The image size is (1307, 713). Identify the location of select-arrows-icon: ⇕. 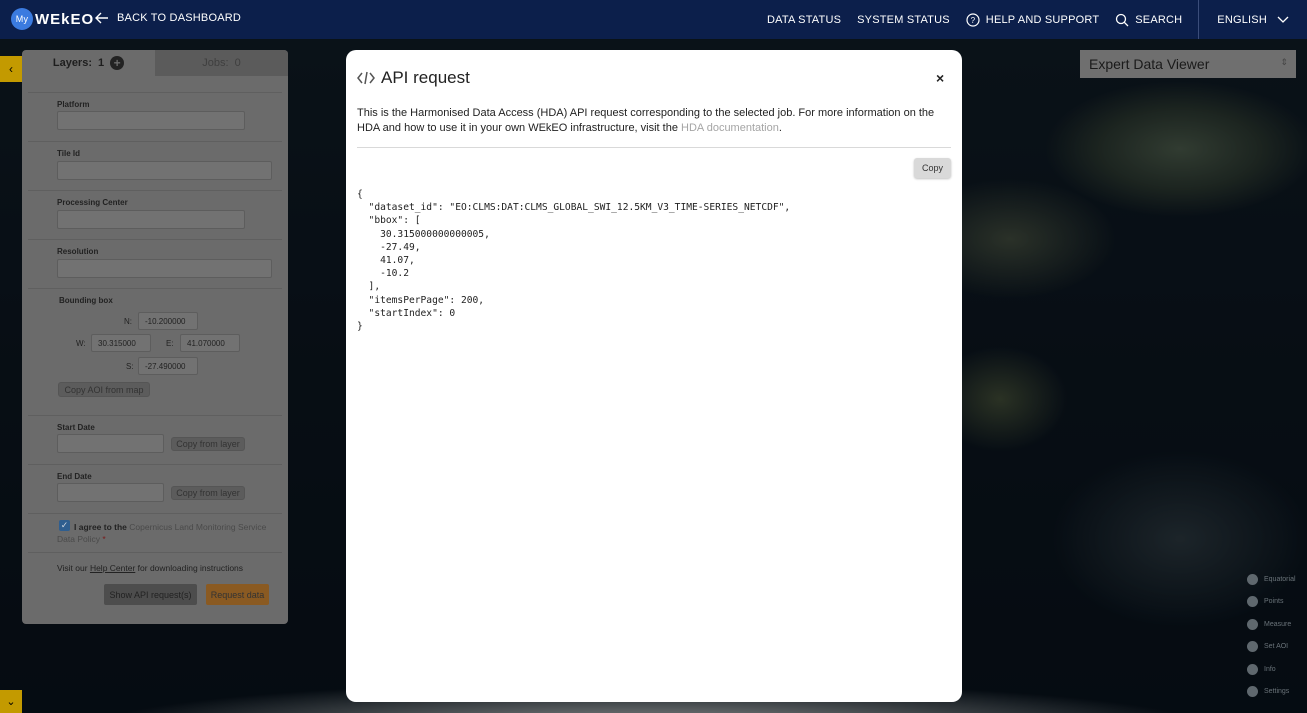
(1284, 62).